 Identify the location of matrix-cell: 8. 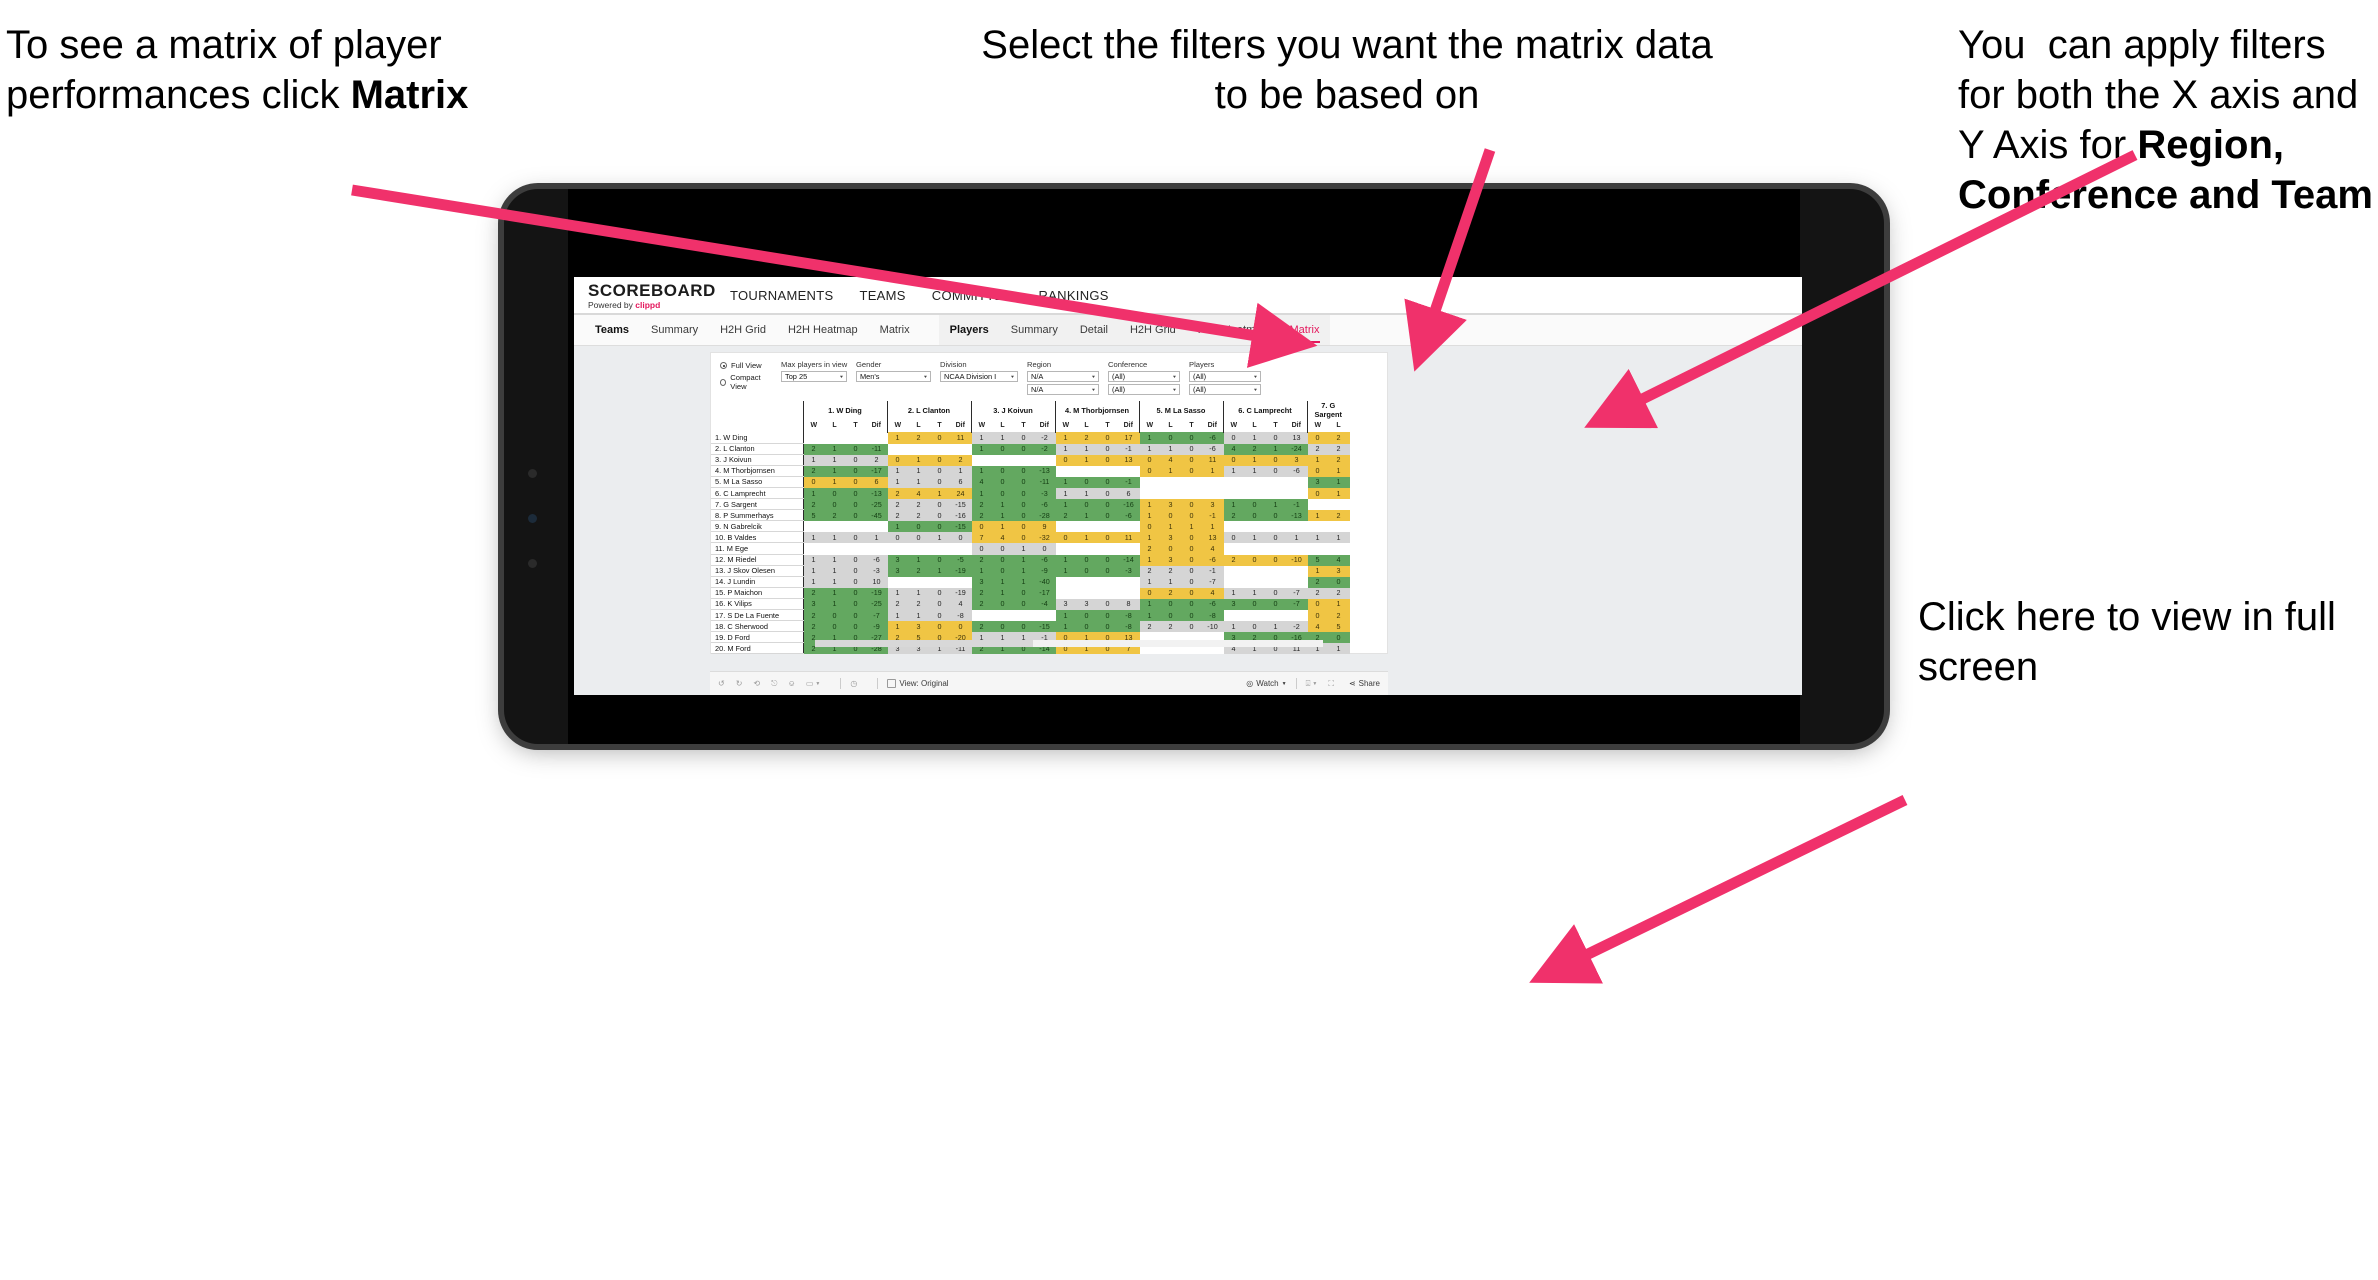
(1128, 604).